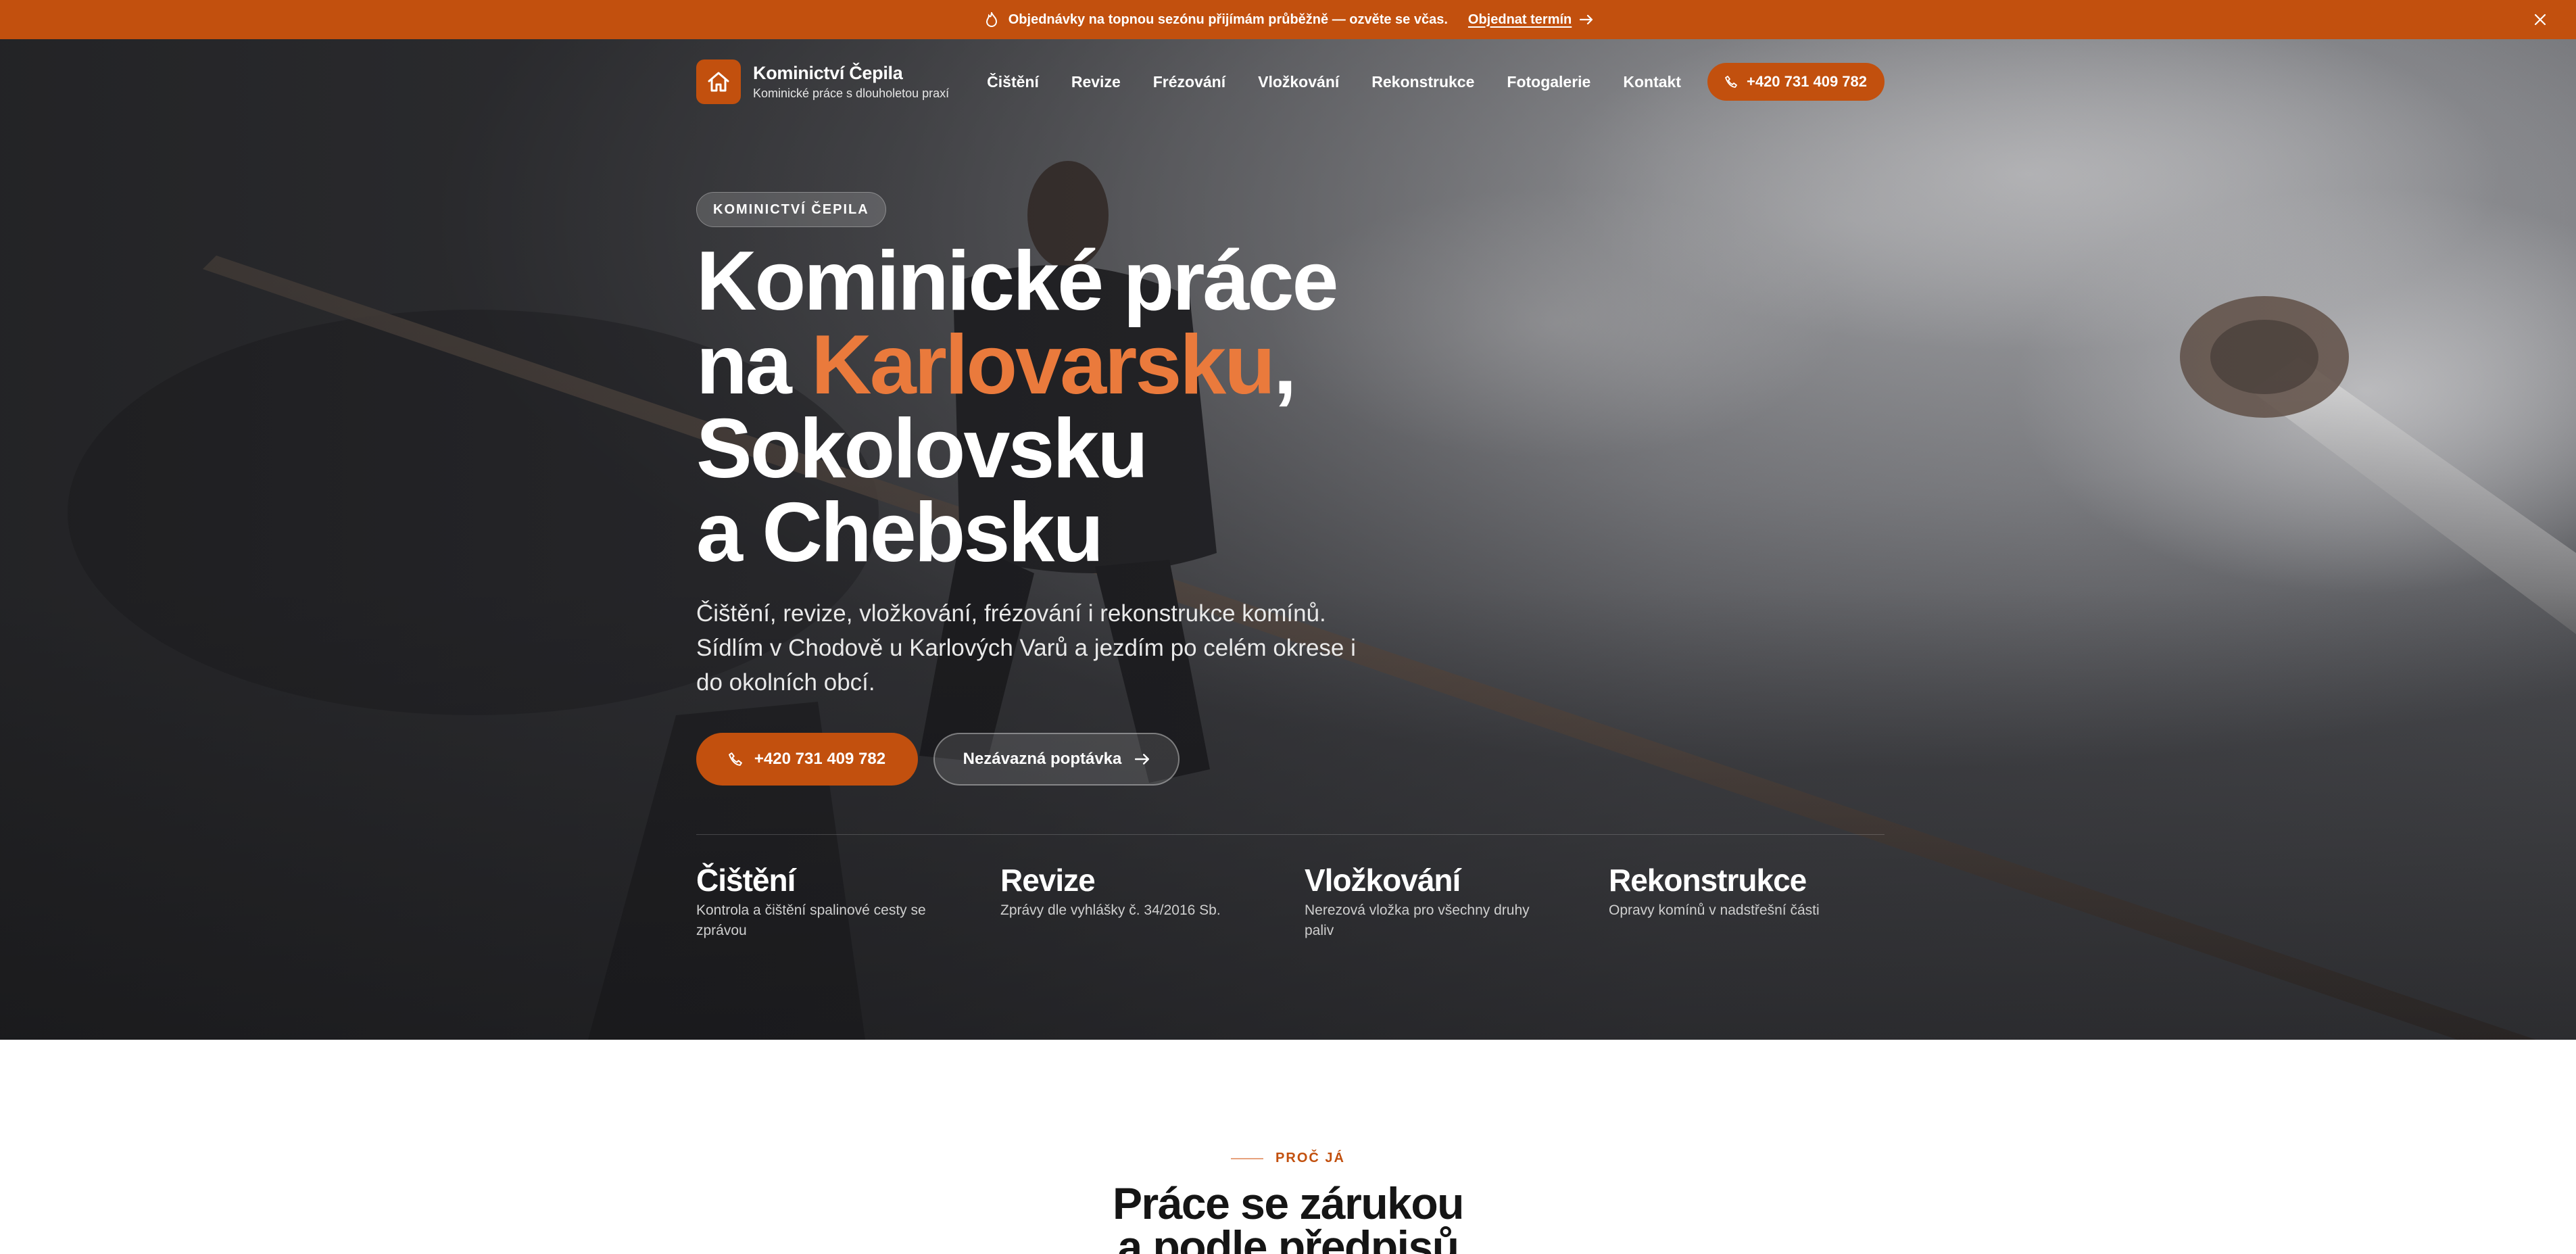 The height and width of the screenshot is (1254, 2576). Describe the element at coordinates (851, 94) in the screenshot. I see `brand-tagline: Kominické práce s dlouholetou praxí` at that location.